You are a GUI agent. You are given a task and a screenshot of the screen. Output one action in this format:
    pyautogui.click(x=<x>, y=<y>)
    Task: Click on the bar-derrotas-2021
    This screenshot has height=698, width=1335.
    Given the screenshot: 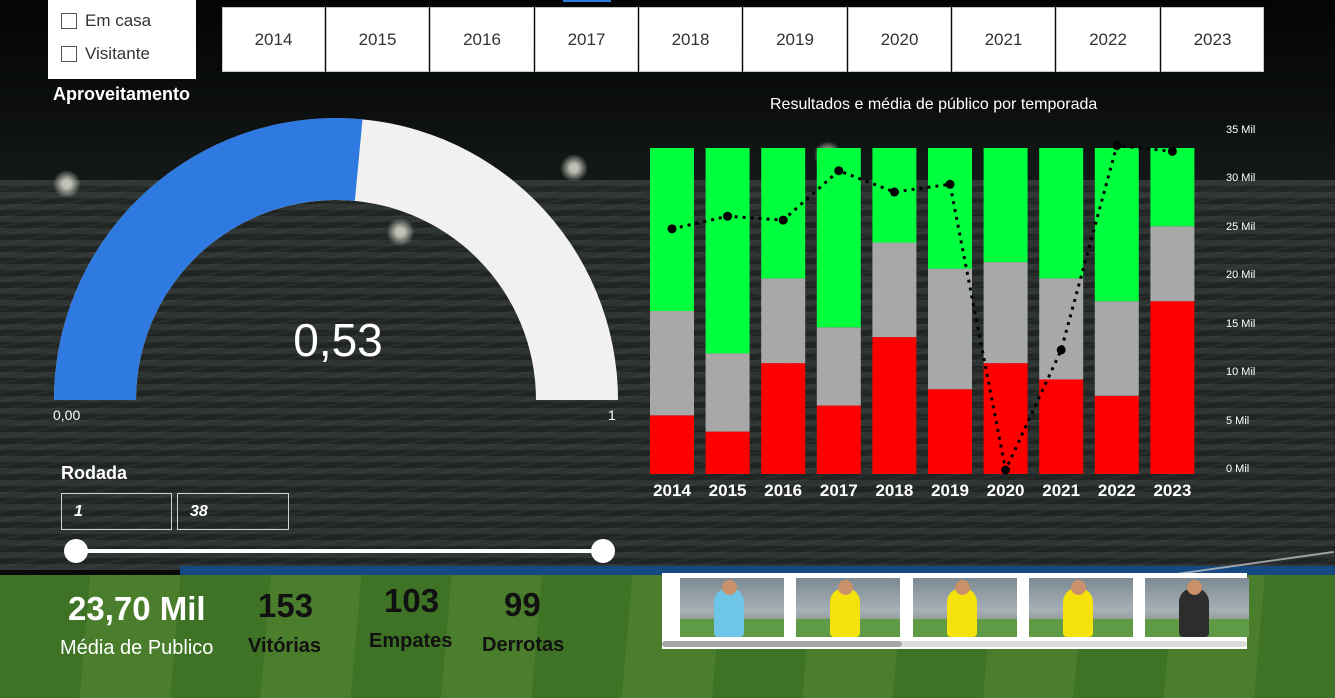 What is the action you would take?
    pyautogui.click(x=1061, y=426)
    